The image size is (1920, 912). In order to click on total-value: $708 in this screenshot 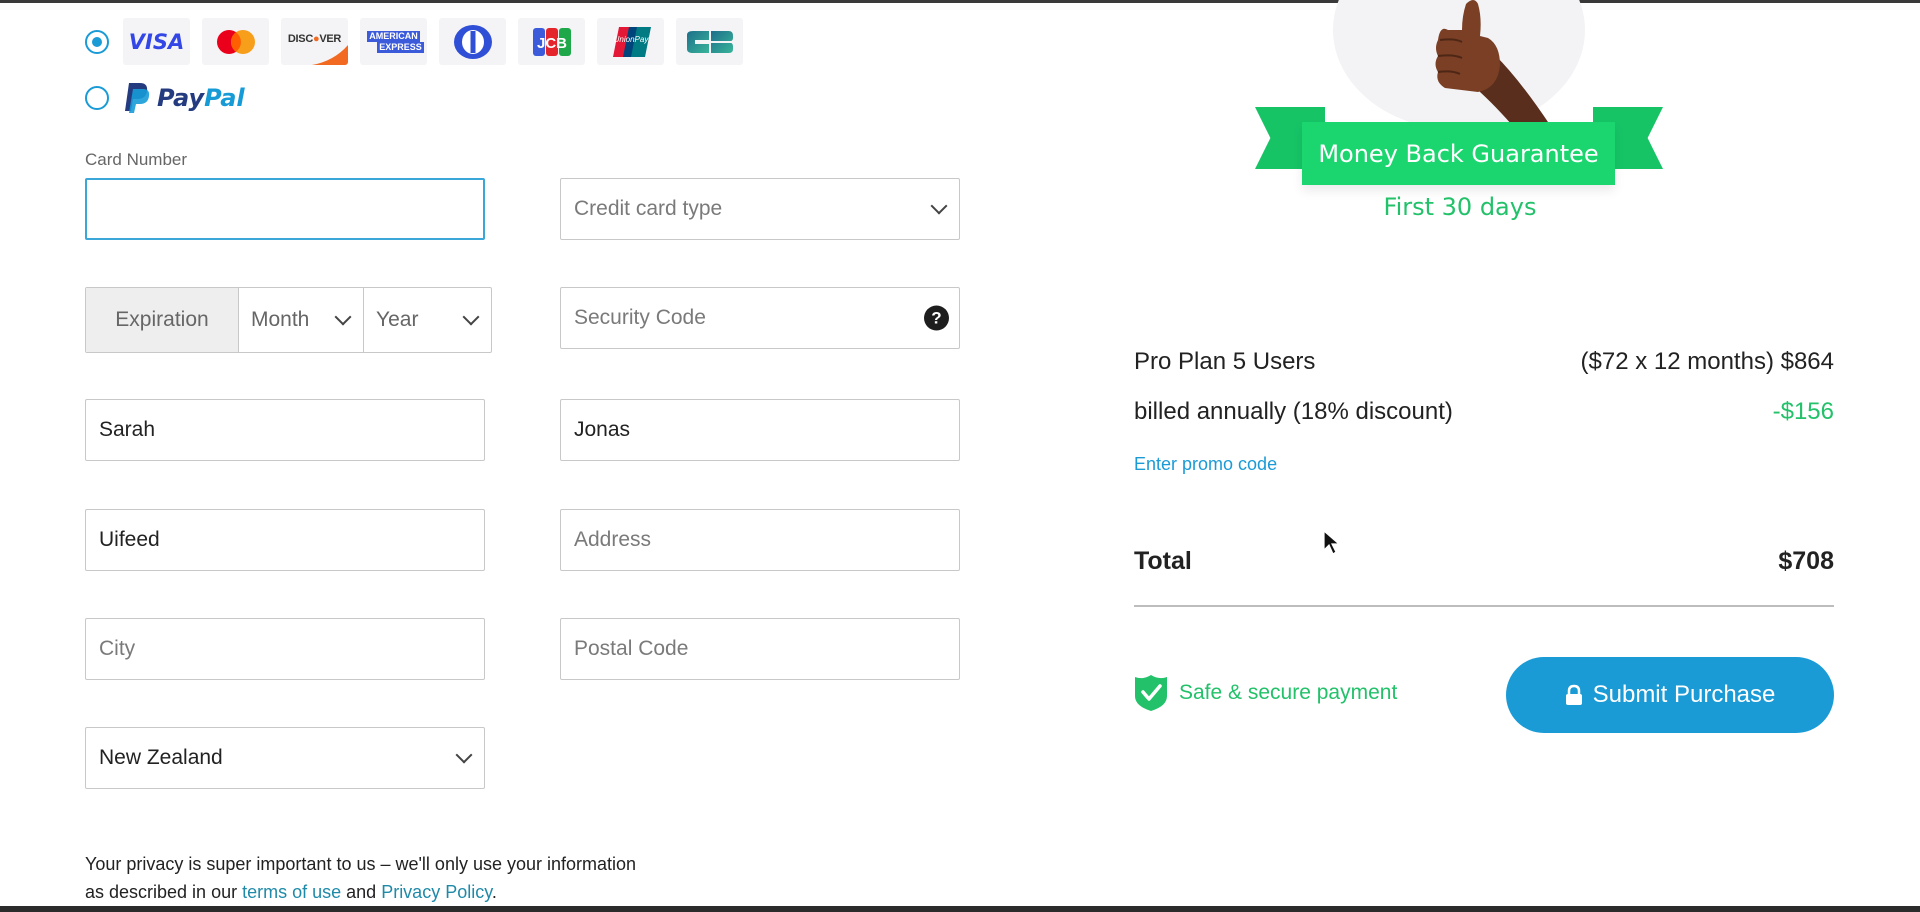, I will do `click(1806, 561)`.